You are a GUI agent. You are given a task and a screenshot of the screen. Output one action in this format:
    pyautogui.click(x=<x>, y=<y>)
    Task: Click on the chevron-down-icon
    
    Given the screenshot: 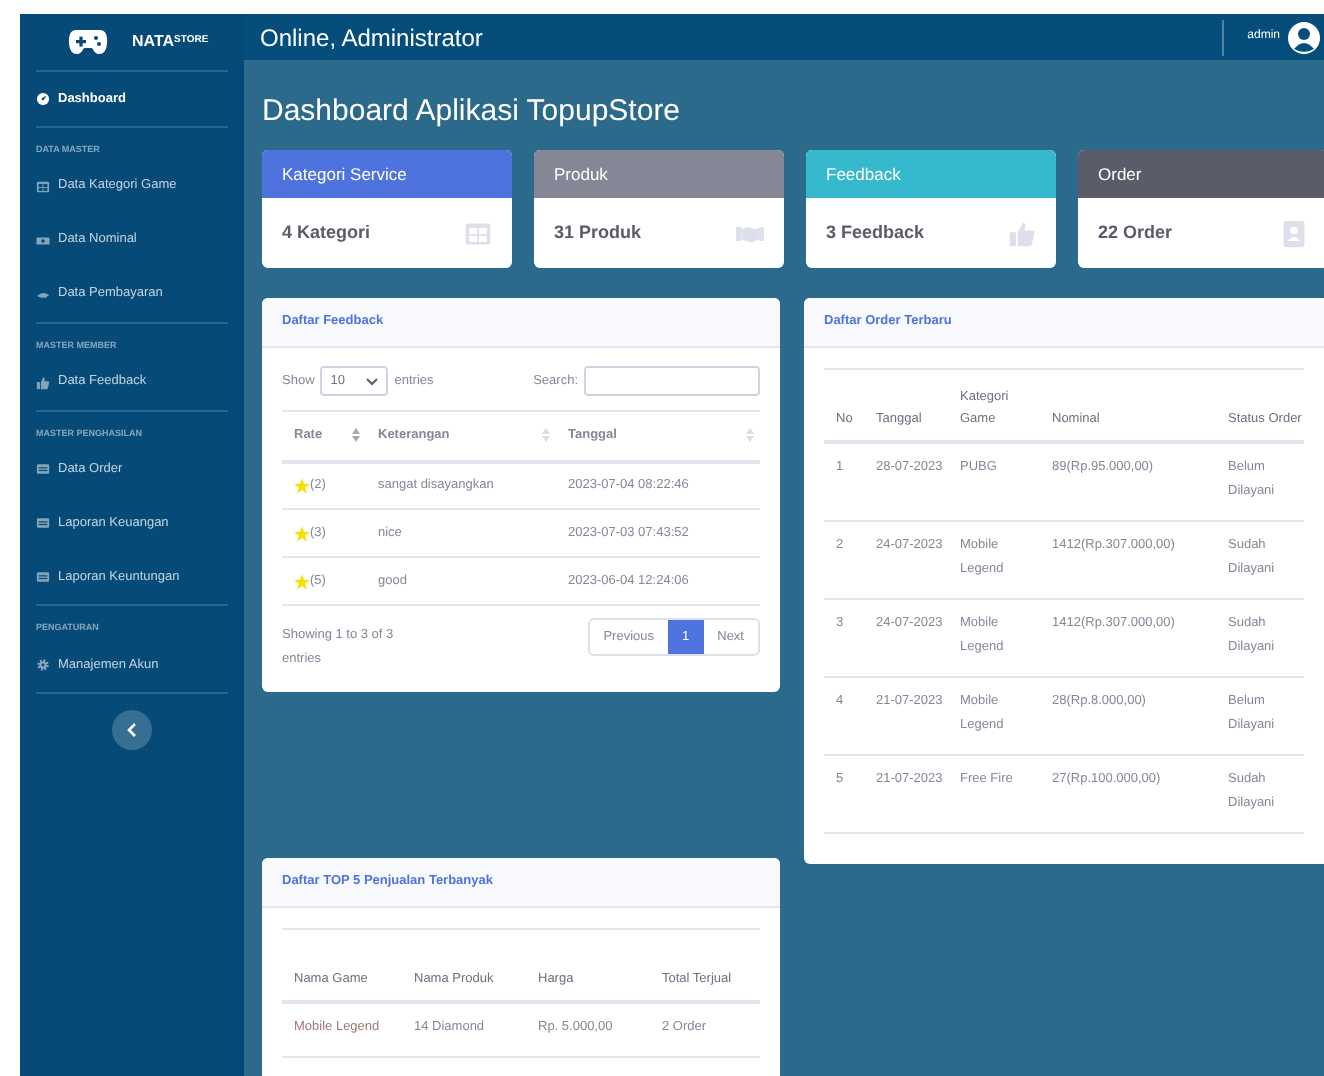 What is the action you would take?
    pyautogui.click(x=372, y=381)
    